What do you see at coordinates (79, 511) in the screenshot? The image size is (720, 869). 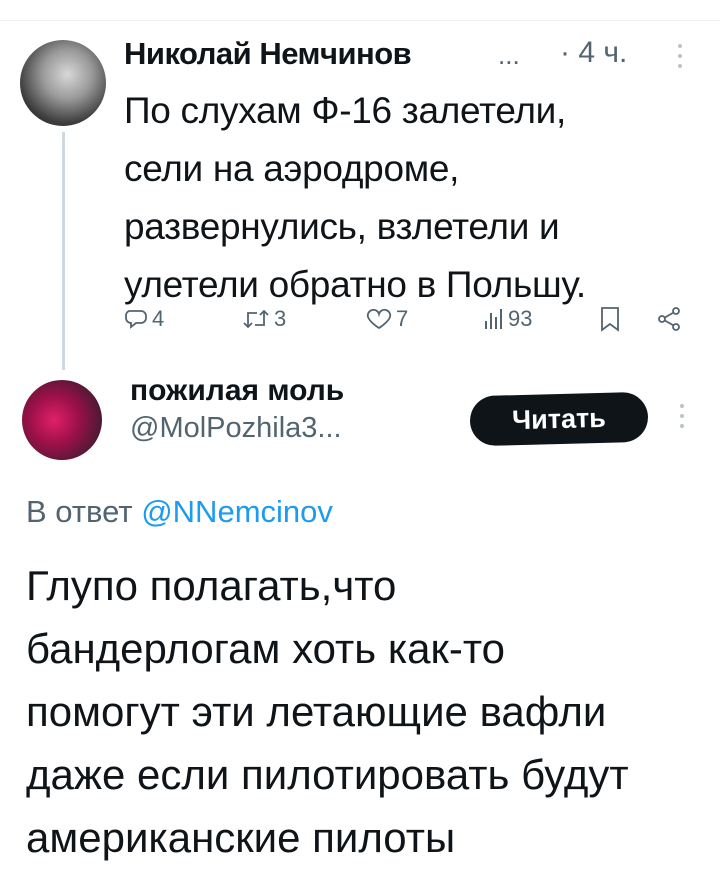 I see `reply-prefix: В ответ` at bounding box center [79, 511].